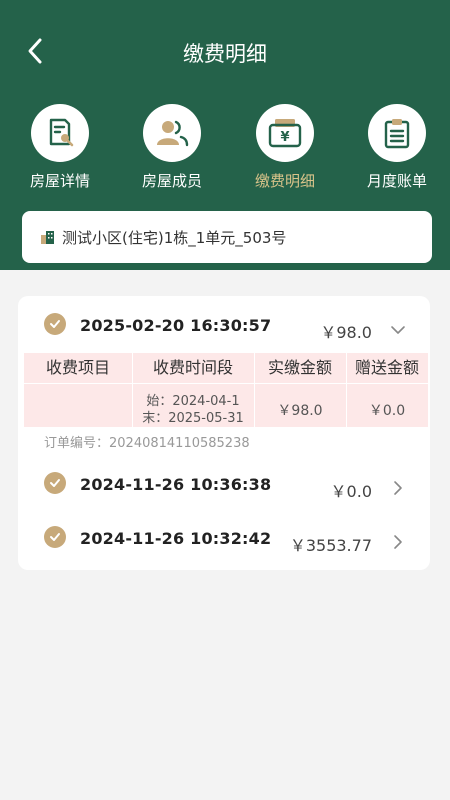 The width and height of the screenshot is (450, 800). What do you see at coordinates (225, 54) in the screenshot?
I see `page-title: 缴费明细` at bounding box center [225, 54].